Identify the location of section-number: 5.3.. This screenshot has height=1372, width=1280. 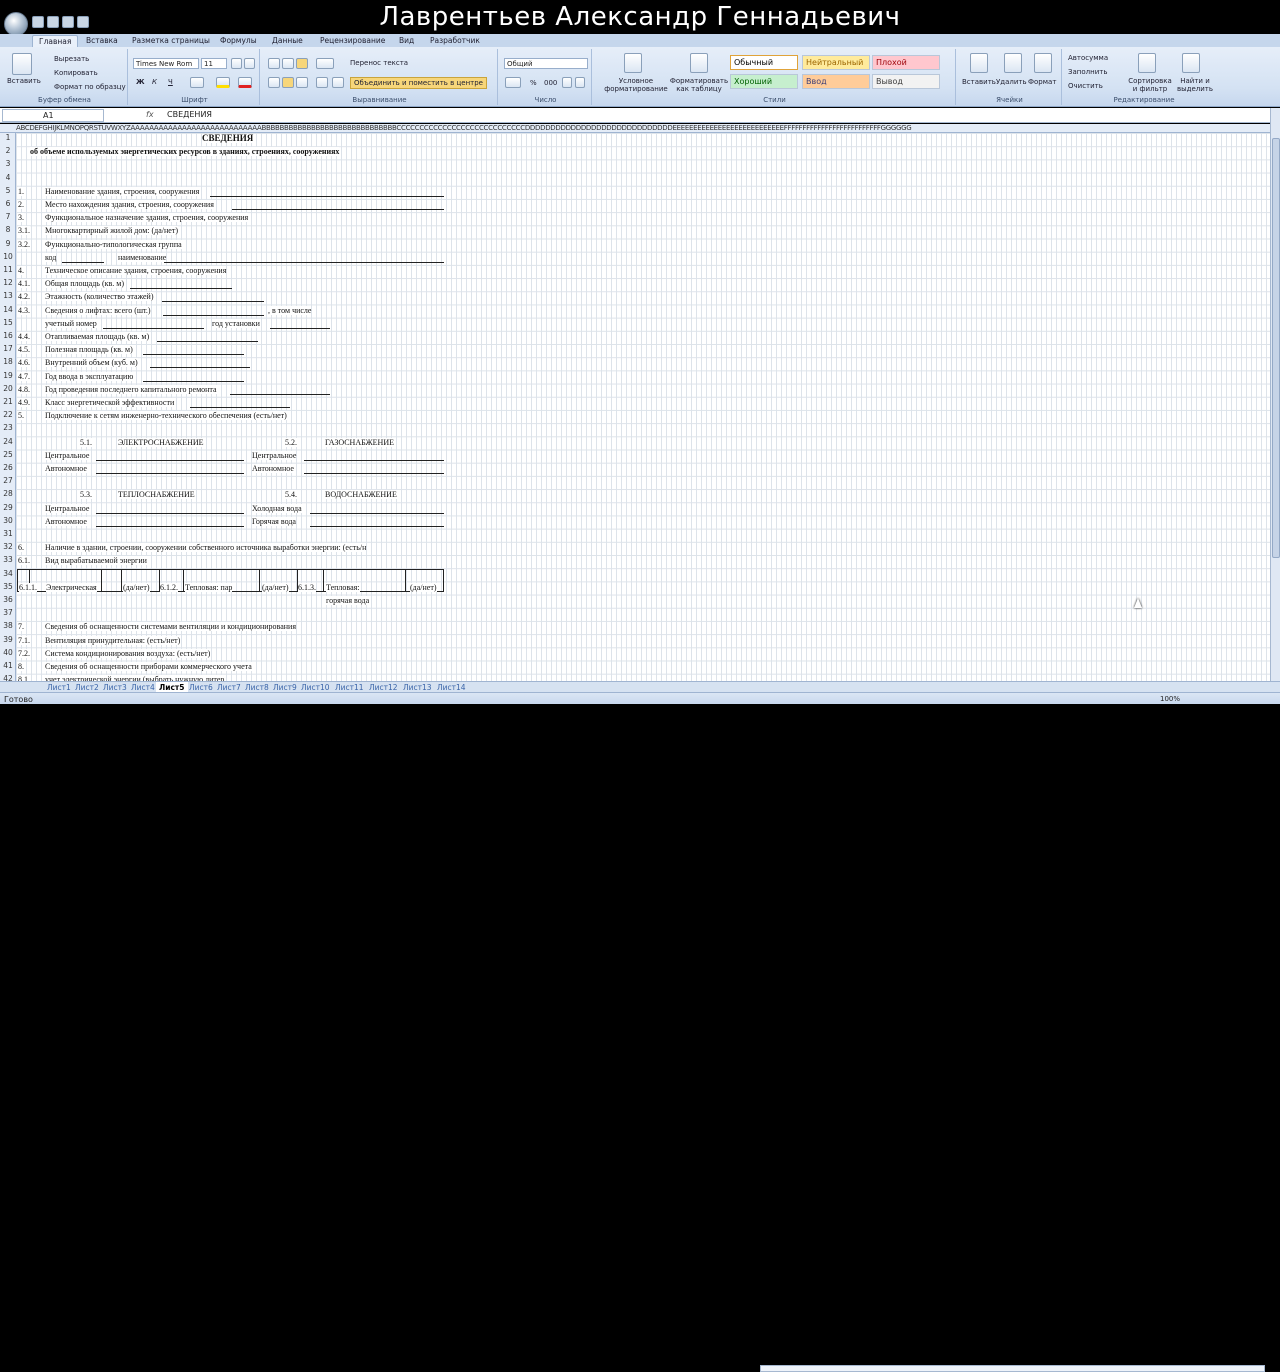
(86, 495).